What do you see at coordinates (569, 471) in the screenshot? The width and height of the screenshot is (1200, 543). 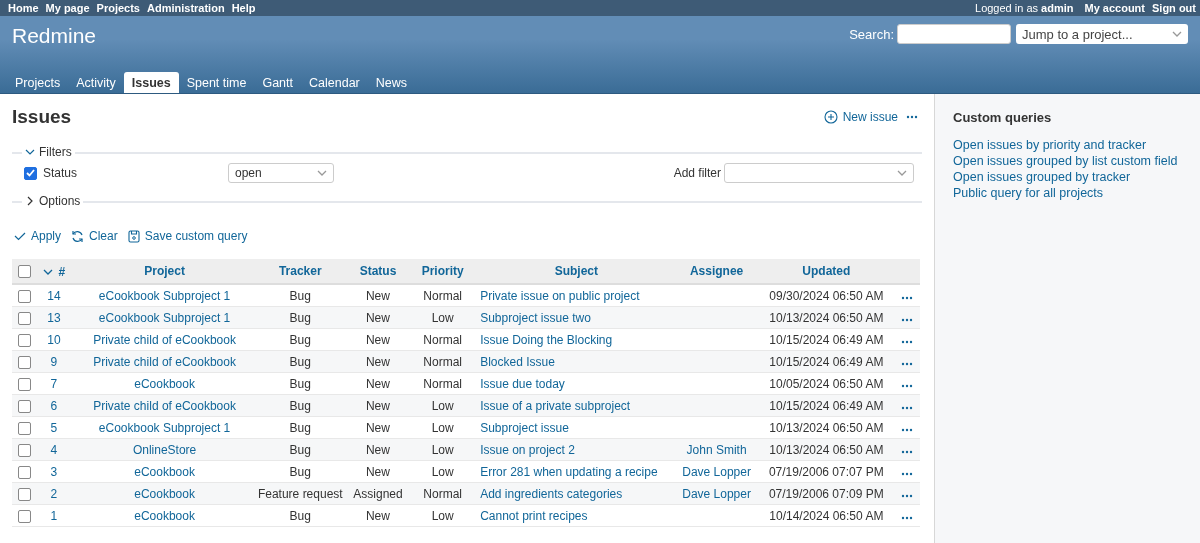 I see `table-cell-link: Error 281 when updating a recipe` at bounding box center [569, 471].